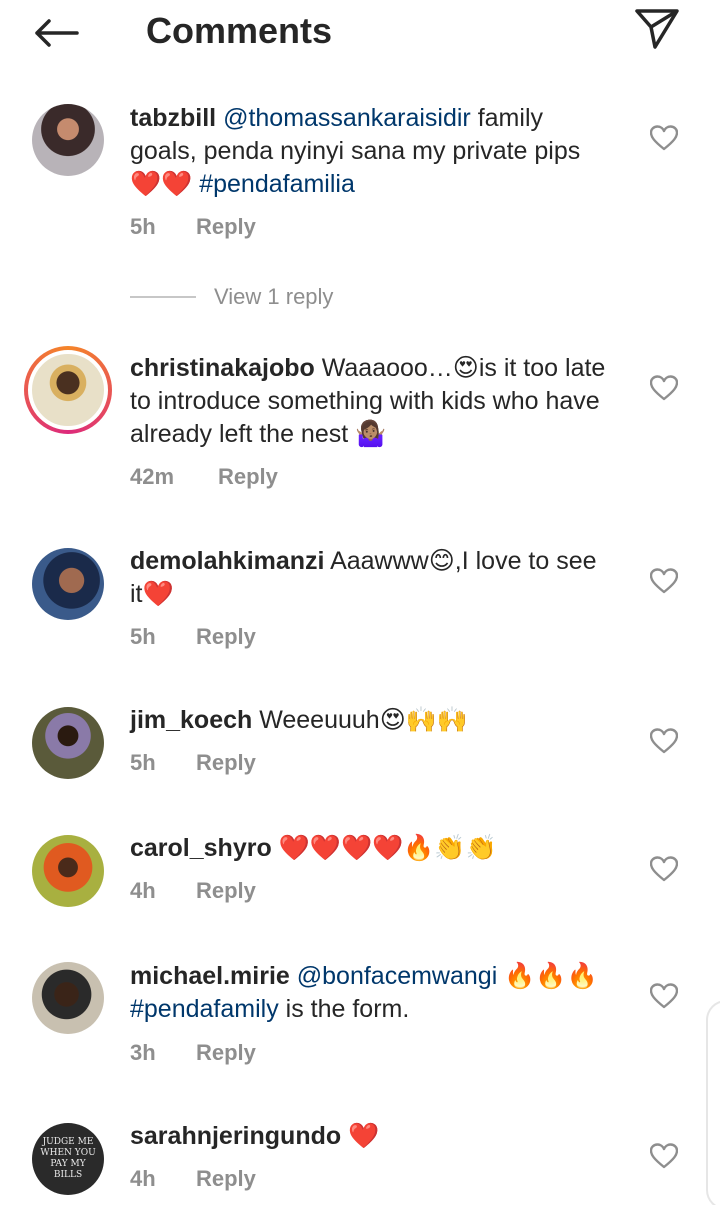 The width and height of the screenshot is (720, 1205). I want to click on view-replies-button: View 1 reply, so click(231, 297).